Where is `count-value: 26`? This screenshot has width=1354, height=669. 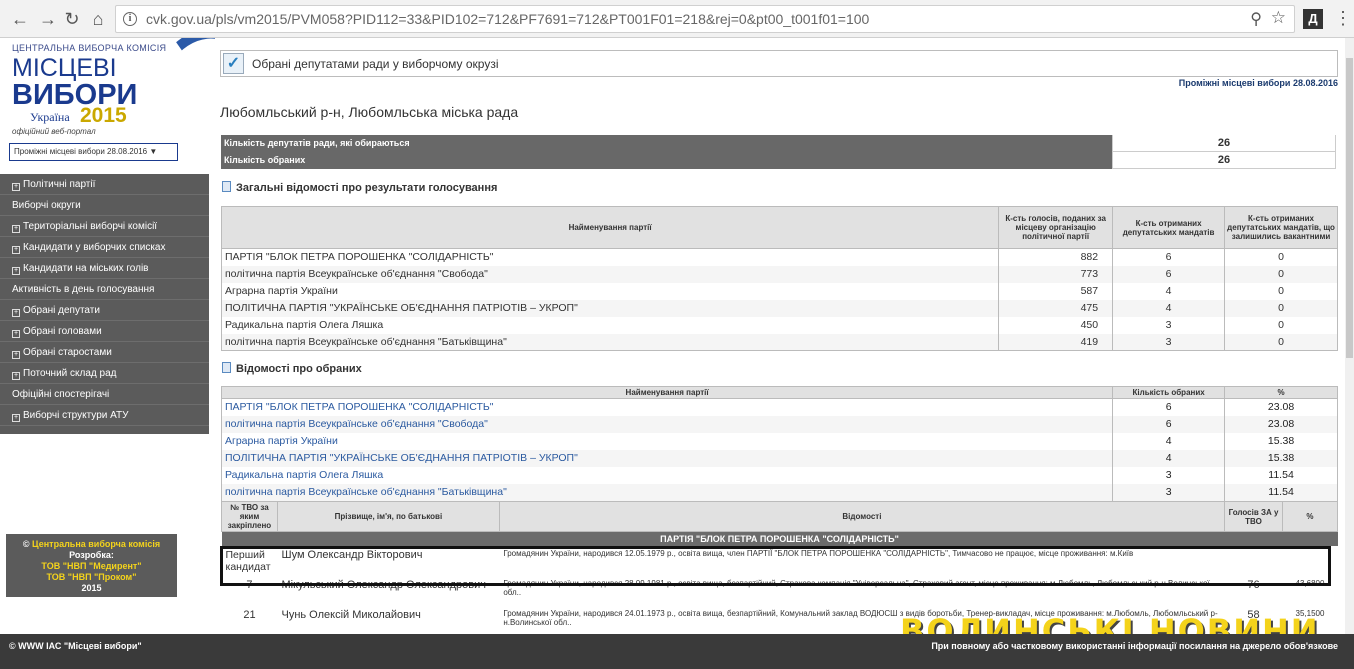 count-value: 26 is located at coordinates (1224, 160).